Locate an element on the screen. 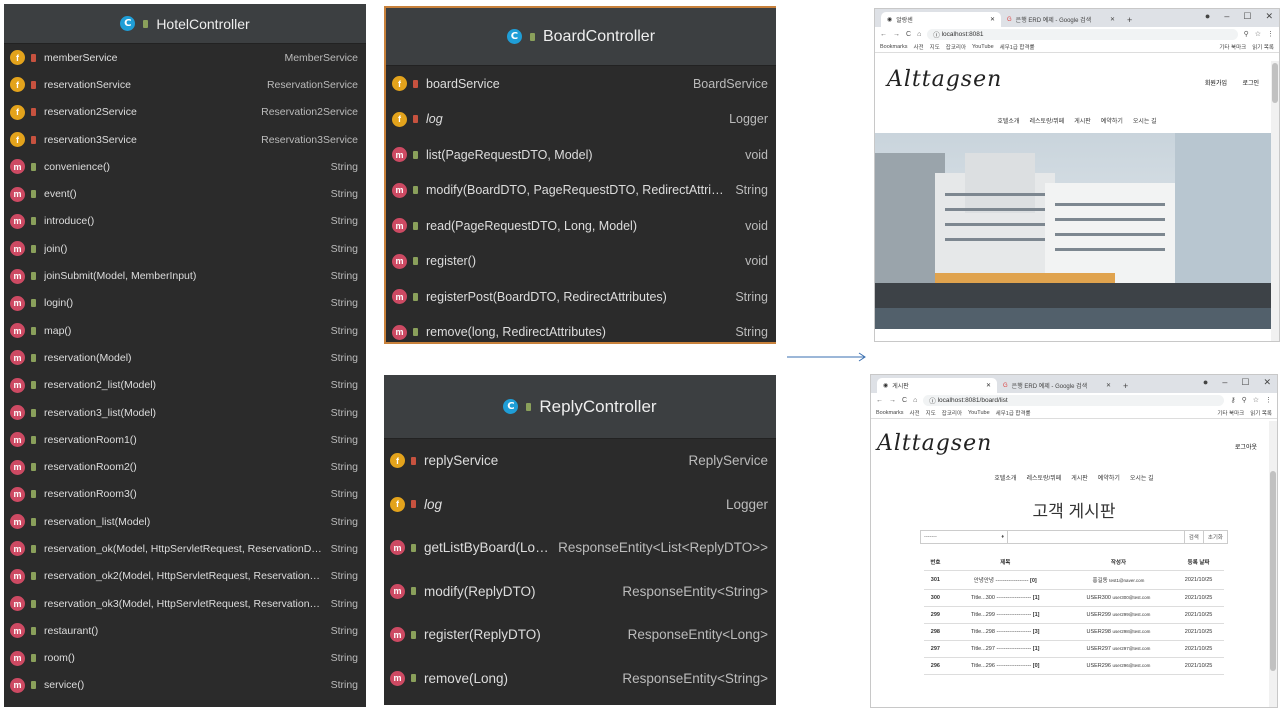 Image resolution: width=1282 pixels, height=718 pixels. method-row: m reservation_list(Model) String is located at coordinates (185, 521).